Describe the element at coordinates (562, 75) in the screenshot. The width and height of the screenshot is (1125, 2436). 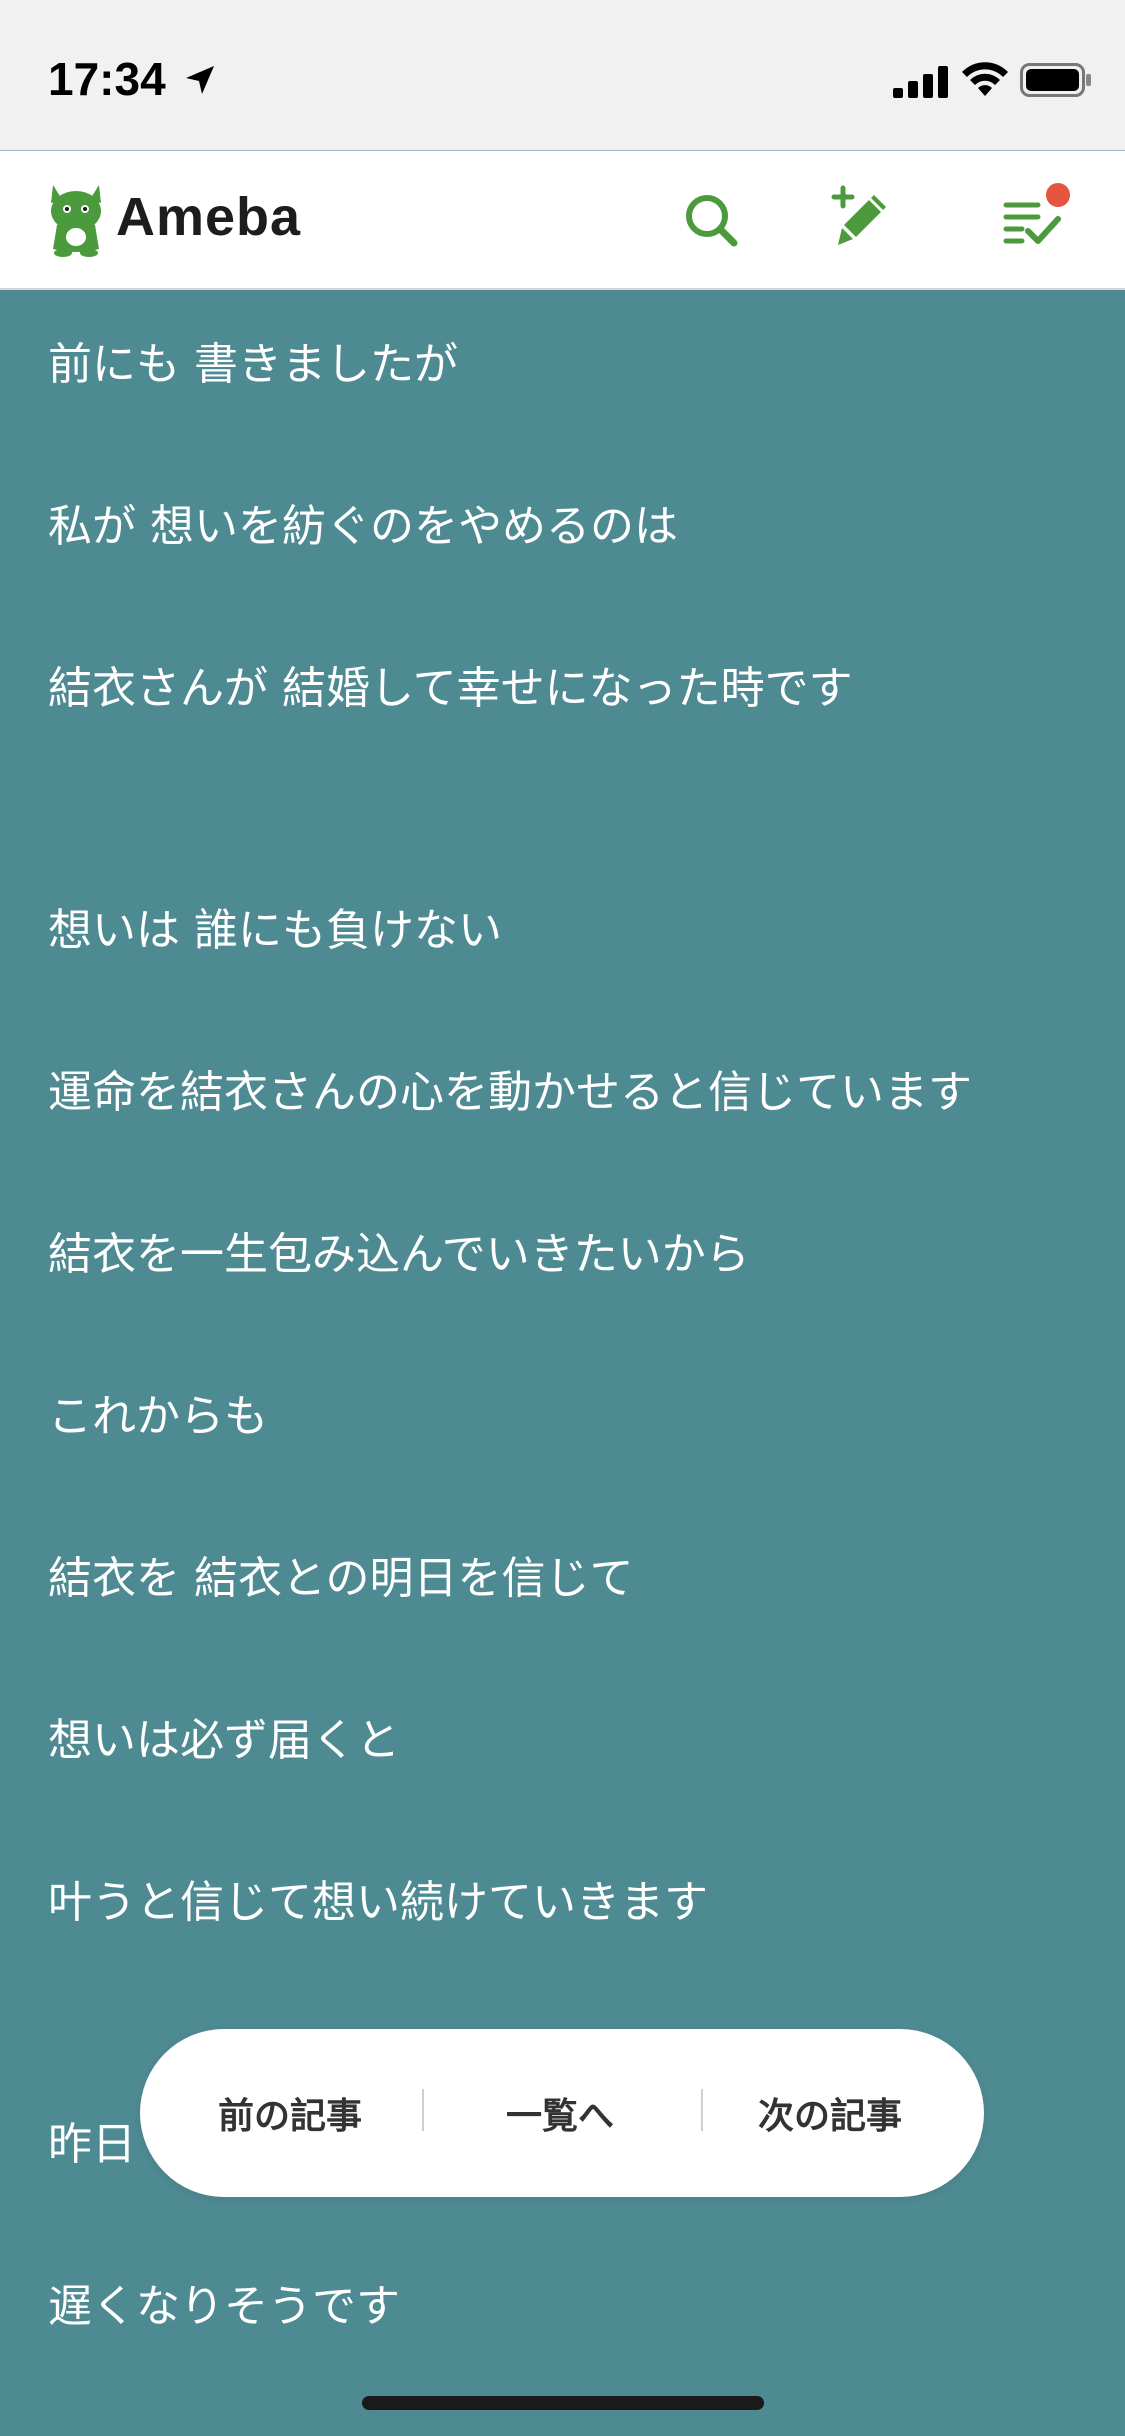
I see `status-bar: 17:34` at that location.